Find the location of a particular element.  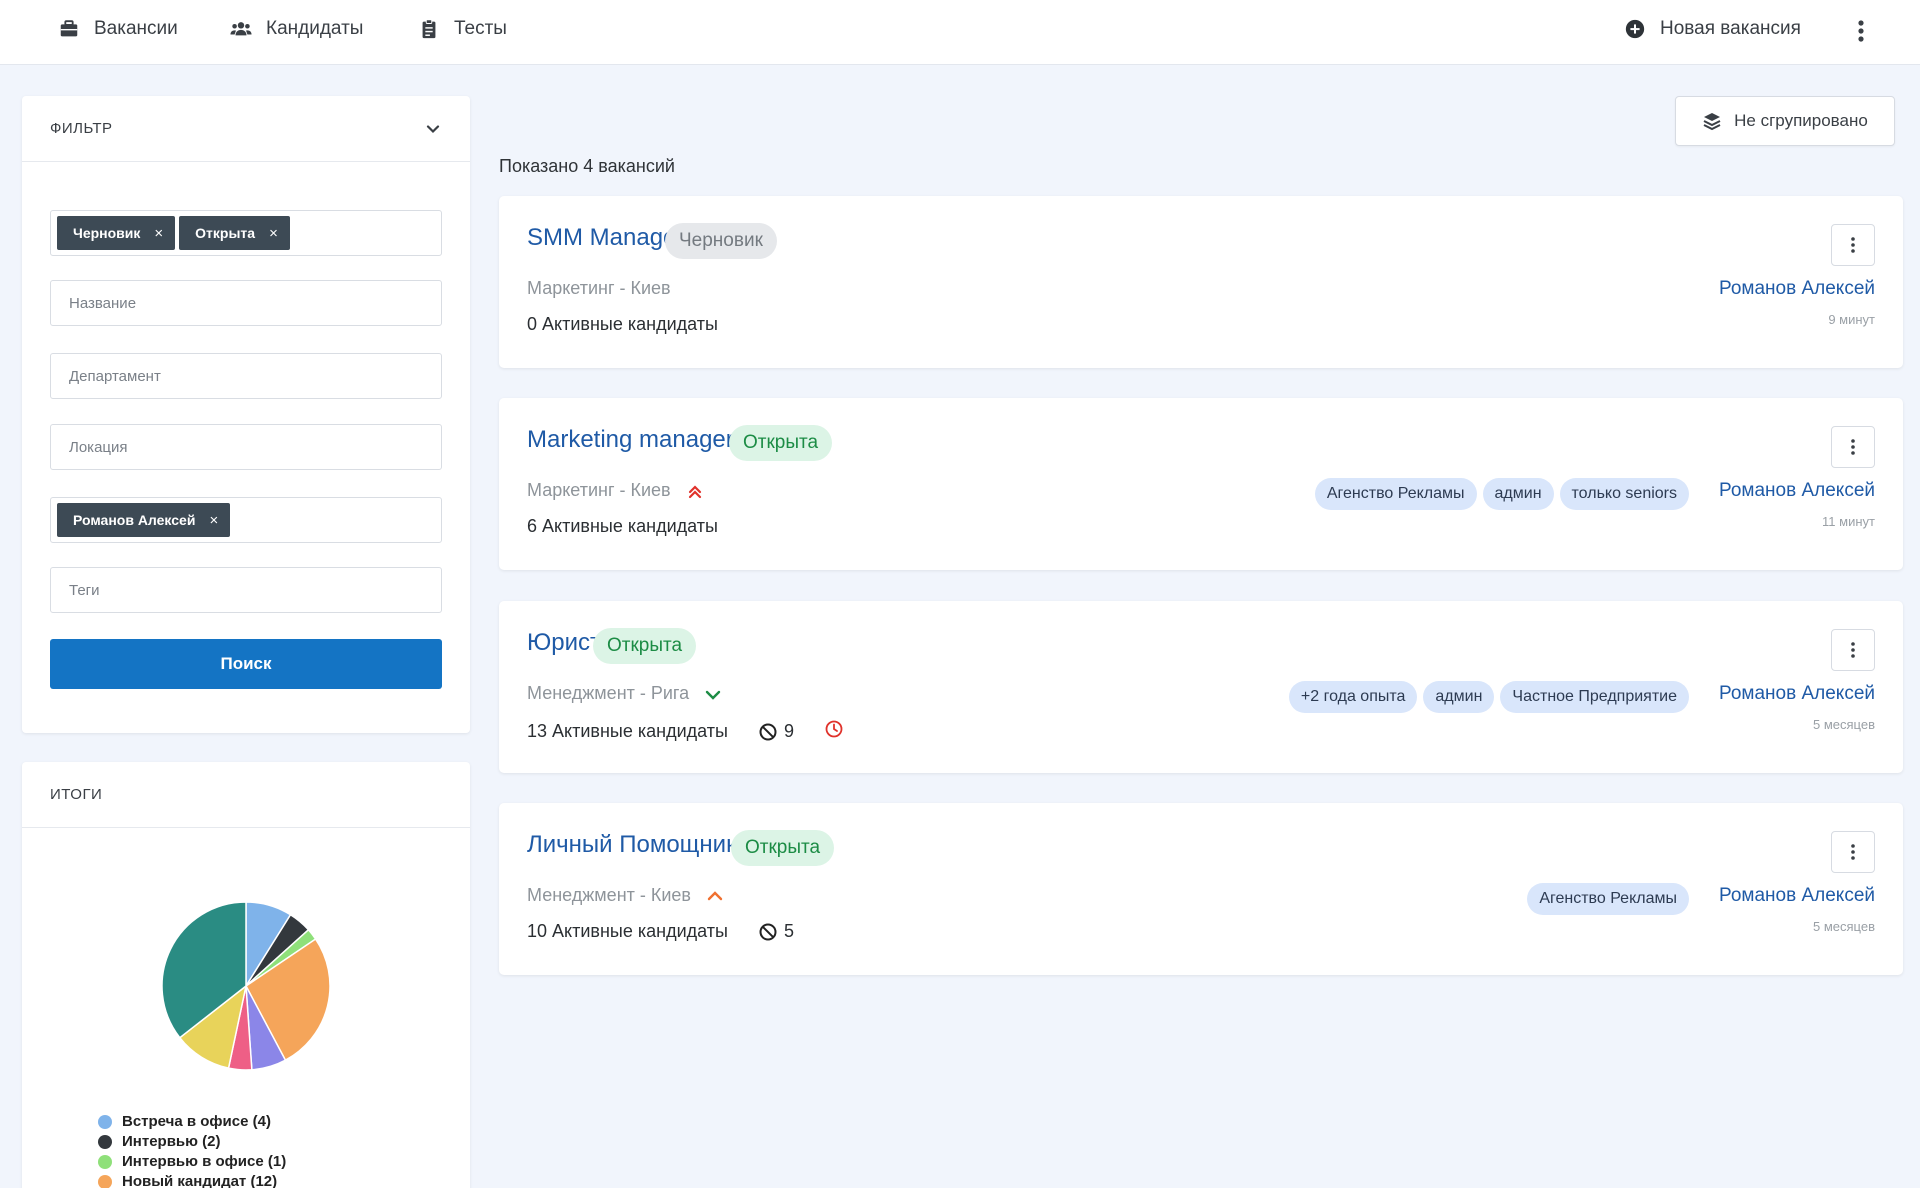

nav-candidates: Кандидаты is located at coordinates (296, 29).